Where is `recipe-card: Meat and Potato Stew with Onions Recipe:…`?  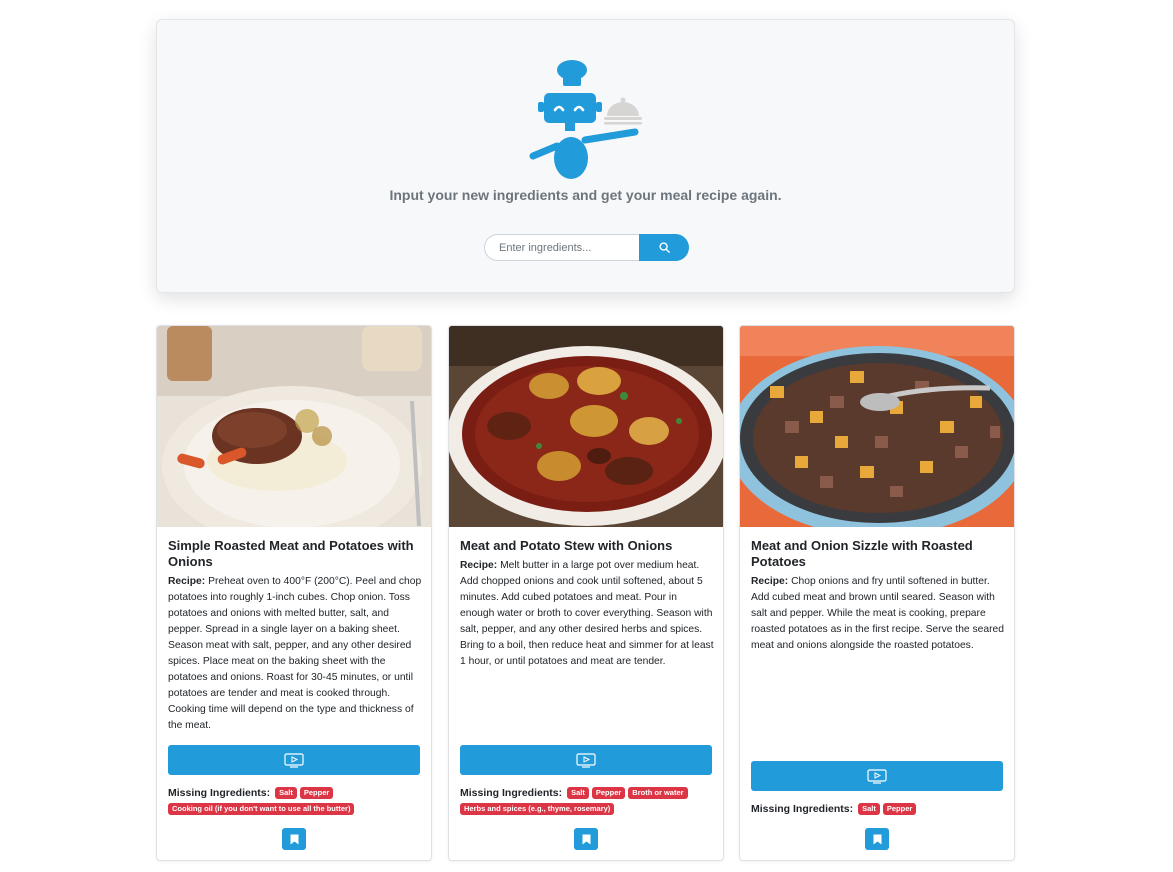 recipe-card: Meat and Potato Stew with Onions Recipe:… is located at coordinates (586, 593).